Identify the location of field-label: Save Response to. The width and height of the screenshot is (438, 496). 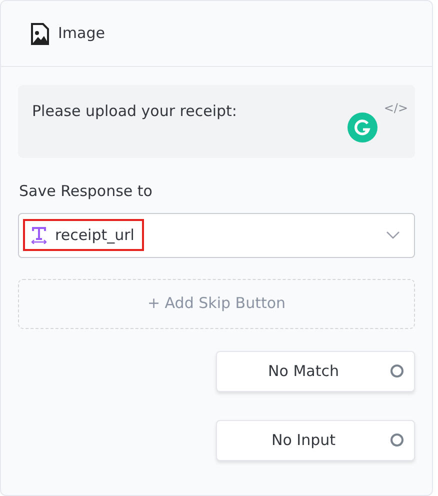
(86, 191).